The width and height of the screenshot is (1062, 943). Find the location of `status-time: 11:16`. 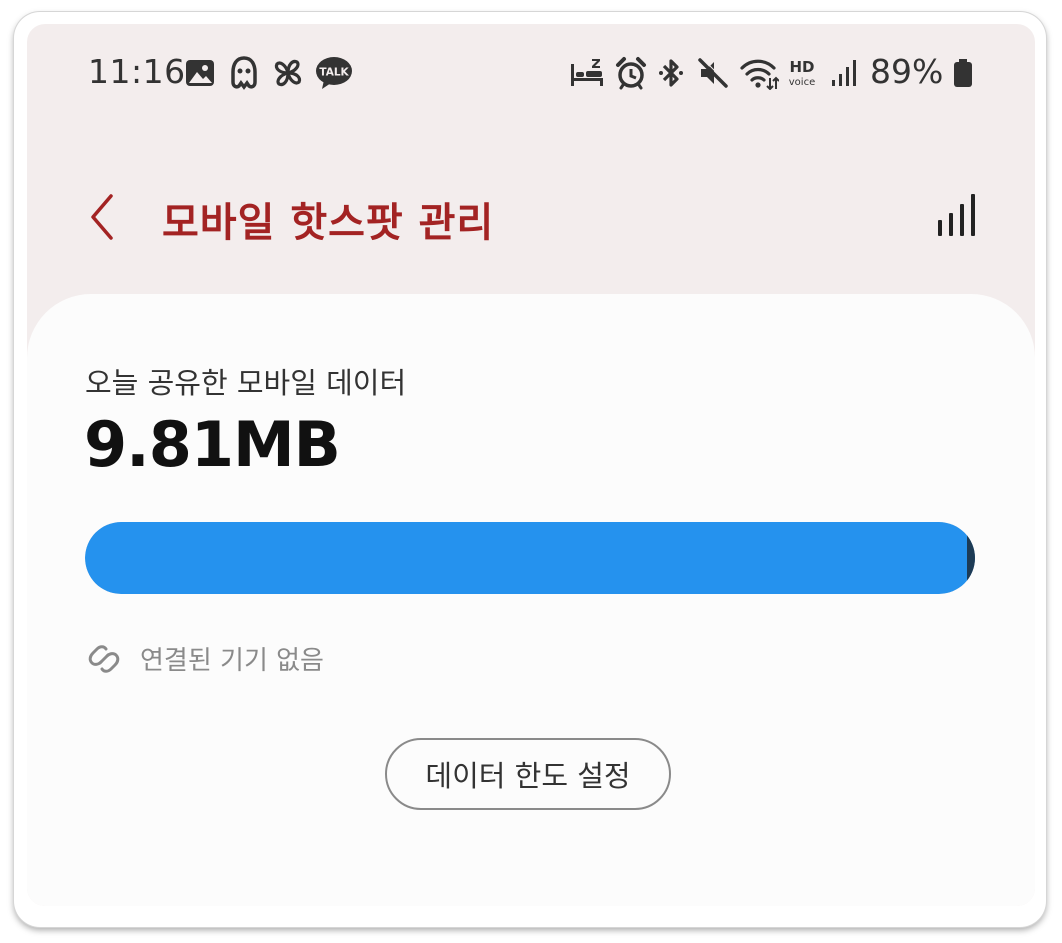

status-time: 11:16 is located at coordinates (137, 71).